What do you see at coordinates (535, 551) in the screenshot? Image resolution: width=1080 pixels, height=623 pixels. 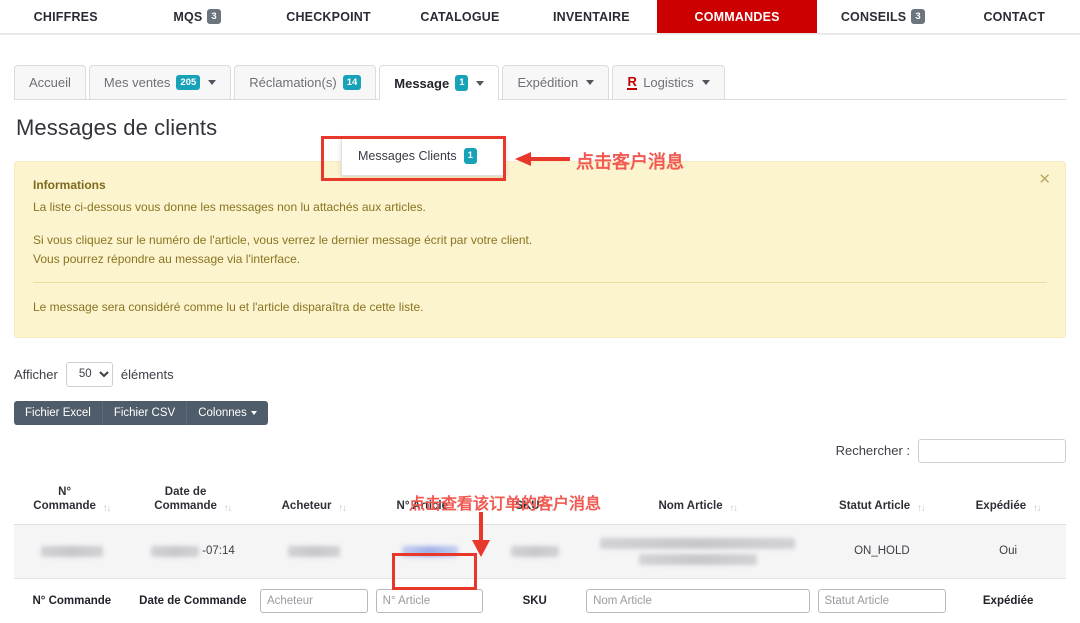 I see `cell-sku` at bounding box center [535, 551].